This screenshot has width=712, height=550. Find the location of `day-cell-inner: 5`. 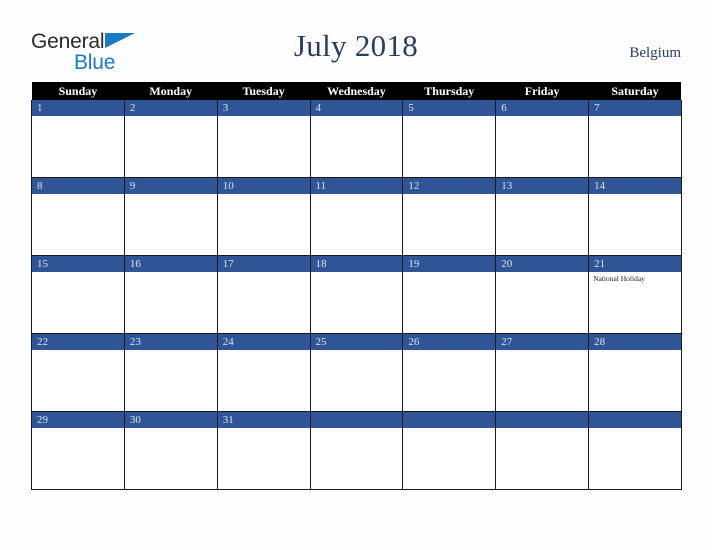

day-cell-inner: 5 is located at coordinates (449, 138).